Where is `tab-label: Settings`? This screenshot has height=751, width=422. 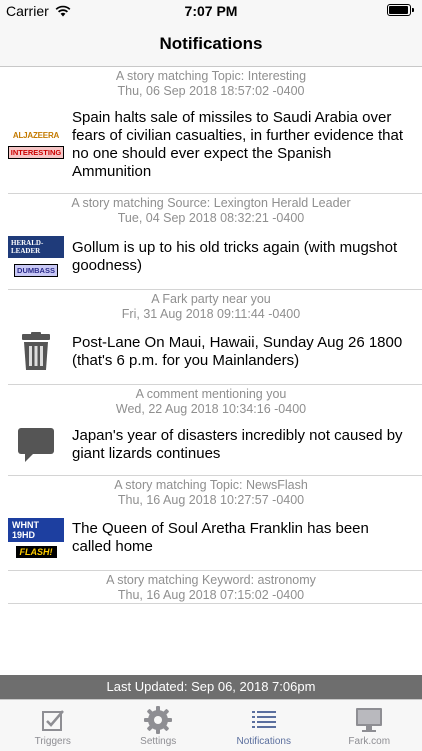
tab-label: Settings is located at coordinates (158, 741).